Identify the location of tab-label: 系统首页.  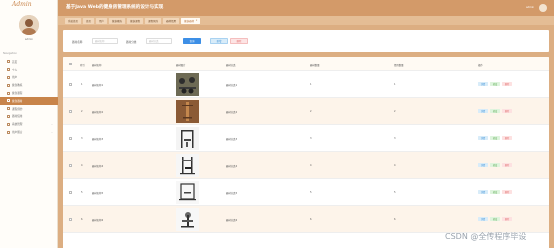
(73, 21).